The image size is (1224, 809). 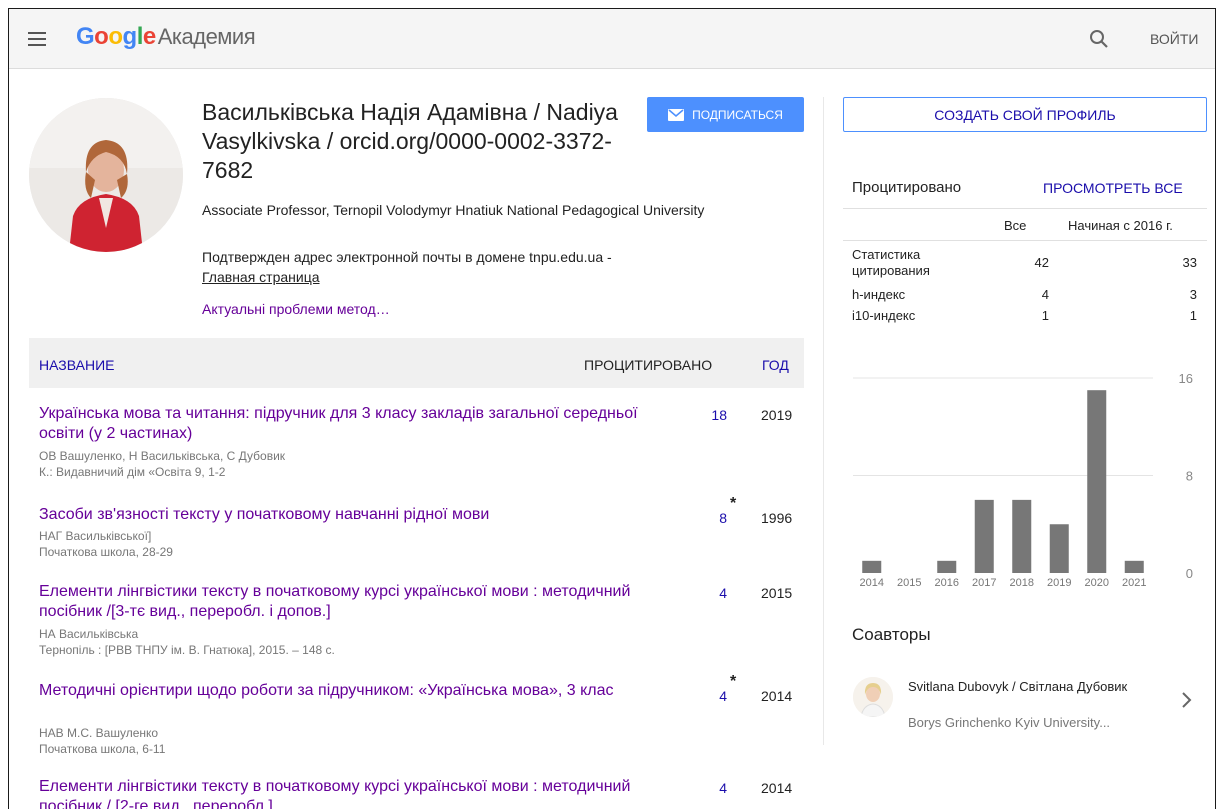 What do you see at coordinates (1022, 583) in the screenshot?
I see `x-tick-label: 2018` at bounding box center [1022, 583].